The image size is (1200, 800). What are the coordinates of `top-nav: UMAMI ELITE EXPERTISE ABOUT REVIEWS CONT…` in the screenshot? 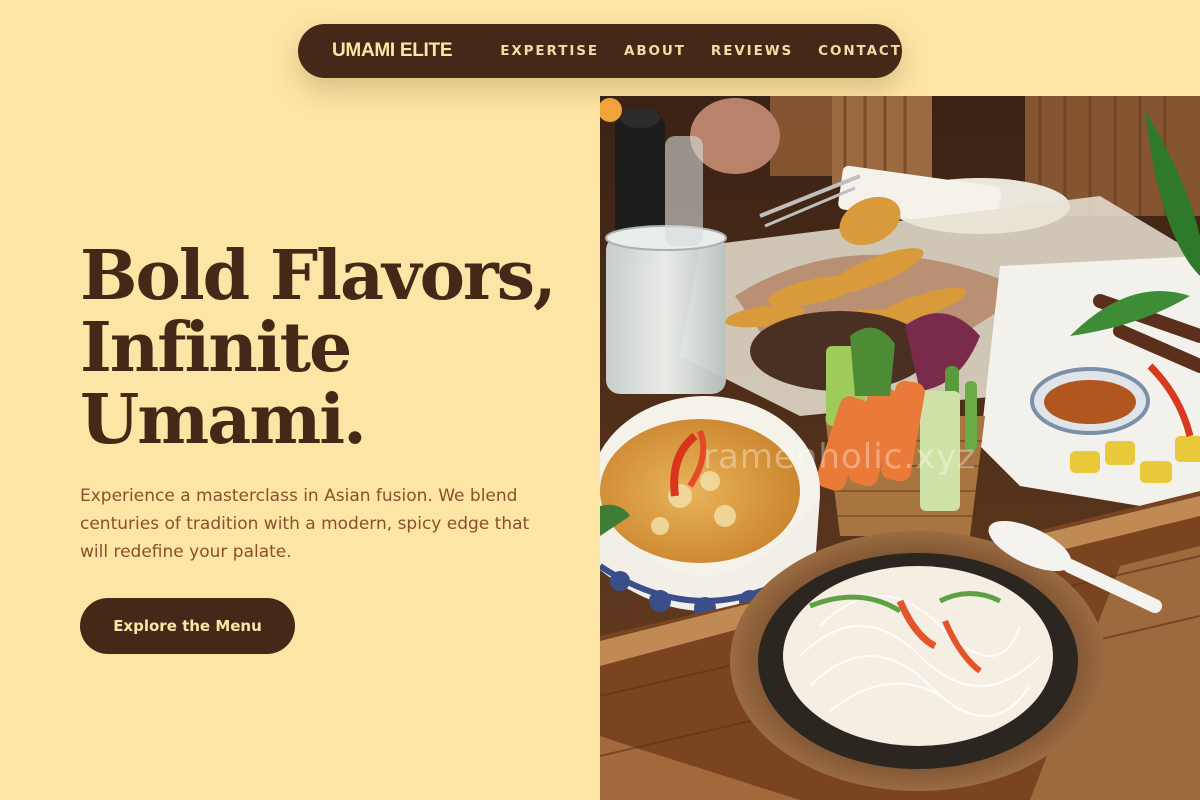 It's located at (600, 51).